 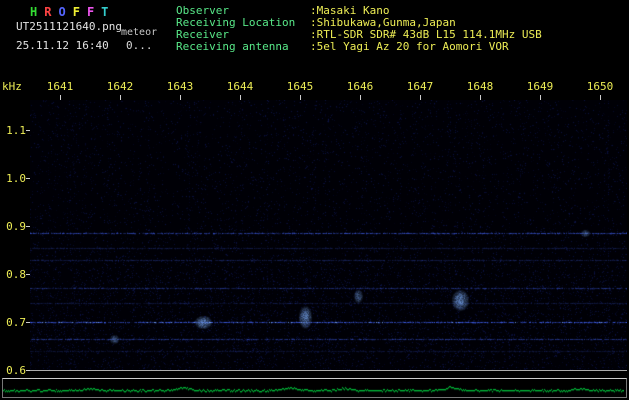 I want to click on x-axis-tick-label: 1647, so click(x=420, y=86).